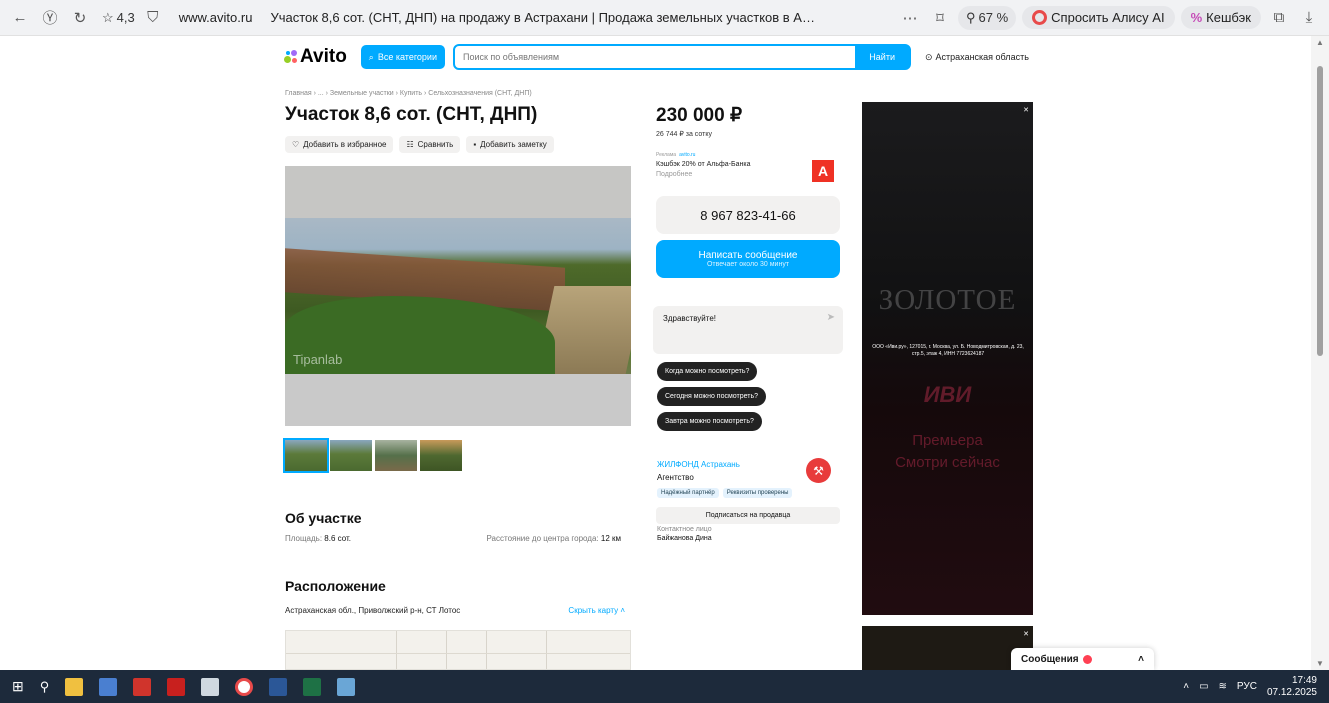 This screenshot has height=703, width=1329. I want to click on quick-question-chip: Когда можно посмотреть?, so click(707, 371).